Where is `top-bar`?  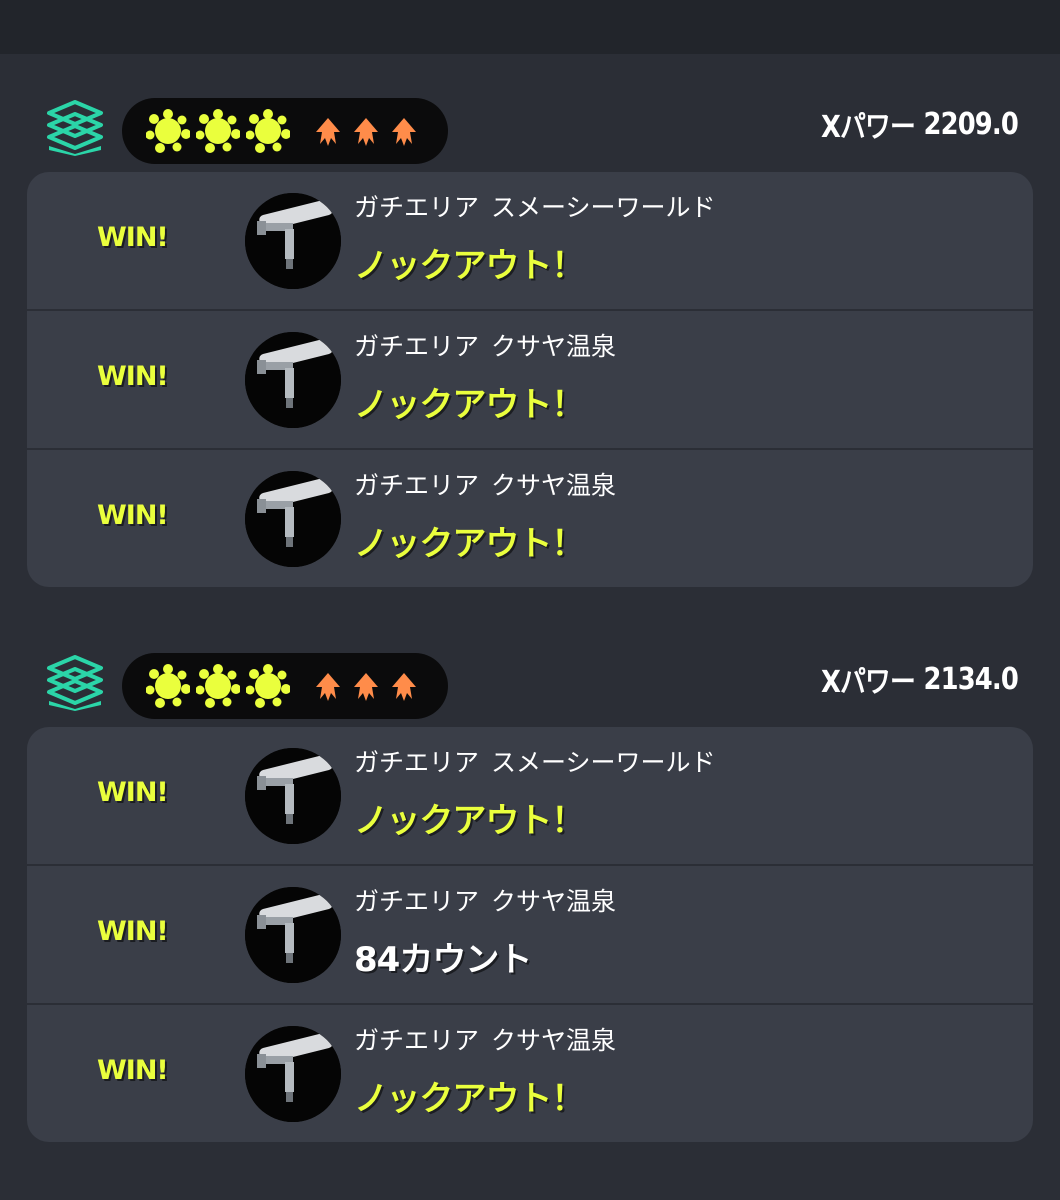
top-bar is located at coordinates (530, 27).